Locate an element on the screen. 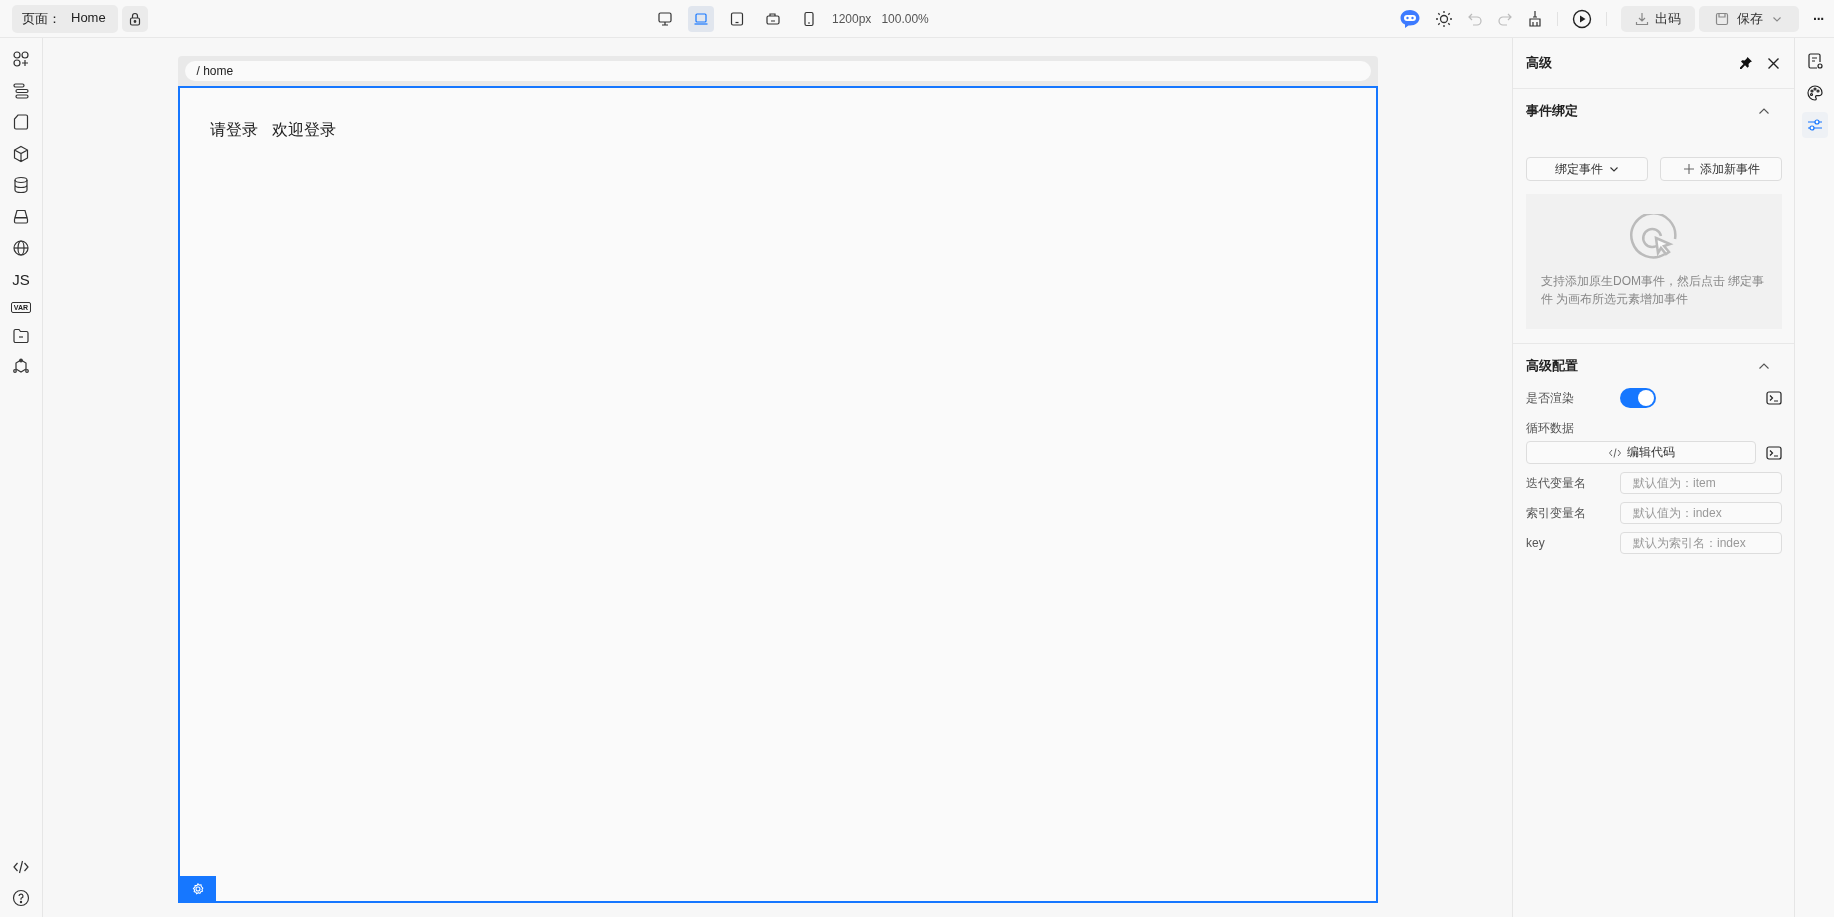  cube-icon is located at coordinates (21, 153).